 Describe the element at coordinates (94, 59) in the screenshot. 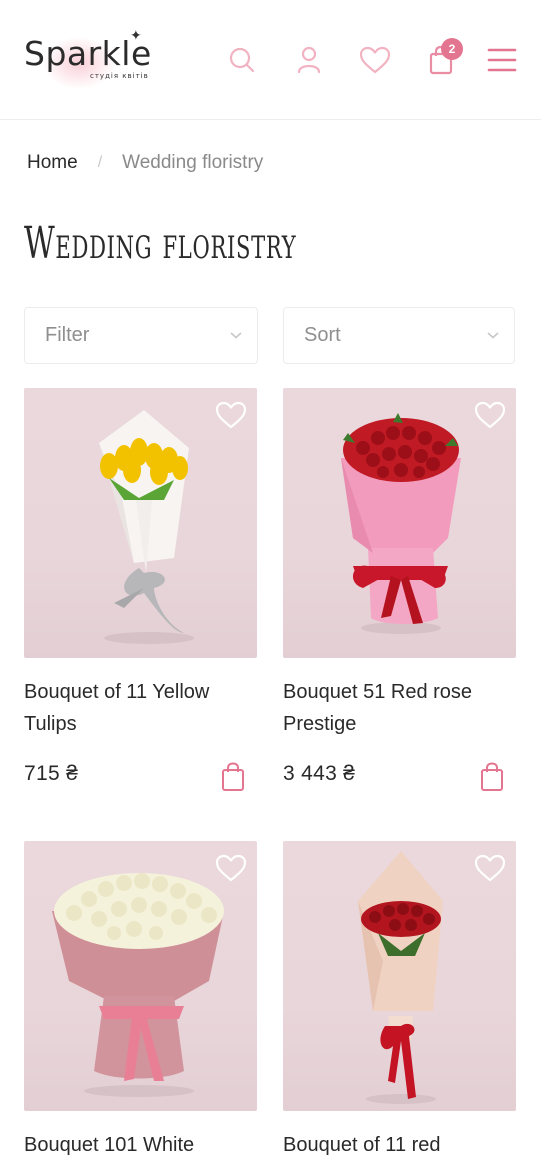

I see `logo: Sparkle ✦ студія квітів` at that location.